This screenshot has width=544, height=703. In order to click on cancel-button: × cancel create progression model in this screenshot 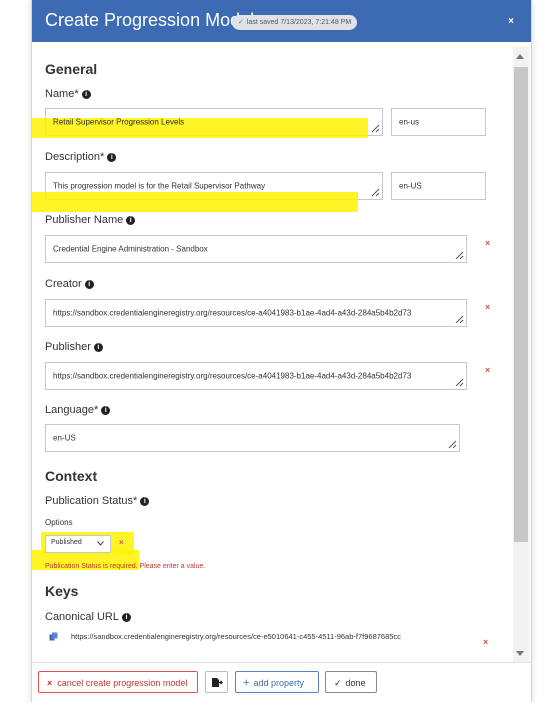, I will do `click(118, 682)`.